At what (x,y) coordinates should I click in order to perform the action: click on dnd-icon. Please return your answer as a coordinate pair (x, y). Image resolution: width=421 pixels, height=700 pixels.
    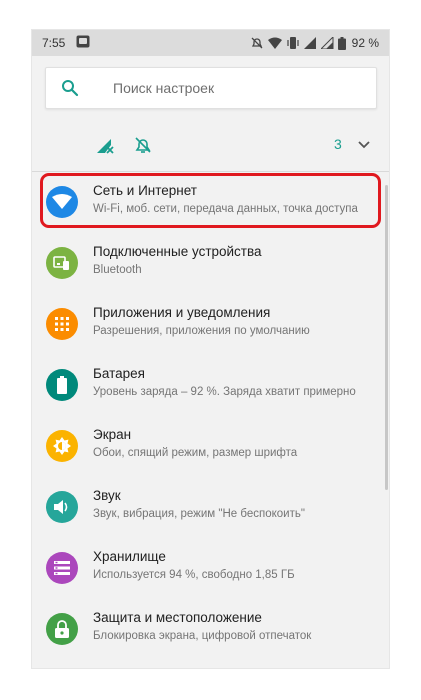
    Looking at the image, I should click on (143, 145).